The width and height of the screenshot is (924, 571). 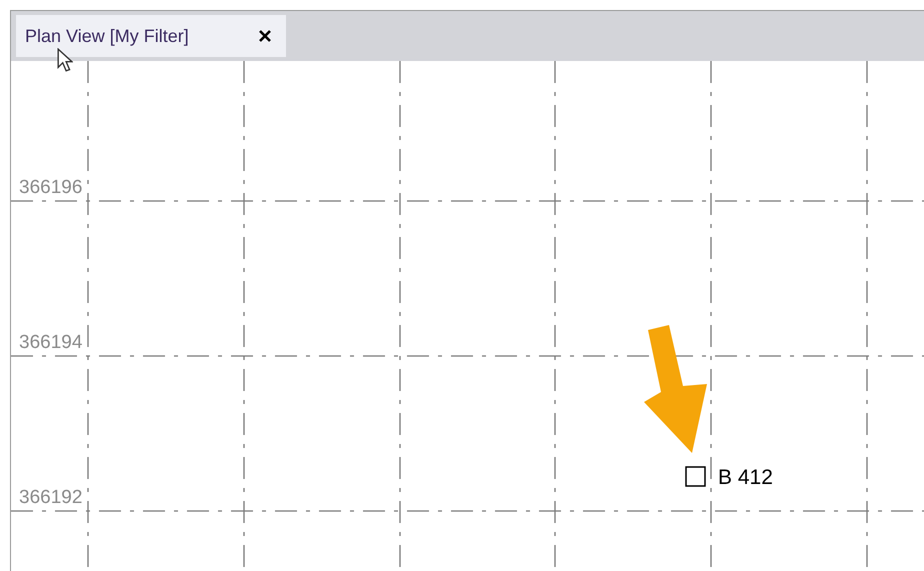 What do you see at coordinates (107, 36) in the screenshot?
I see `tab-title: Plan View [My Filter]` at bounding box center [107, 36].